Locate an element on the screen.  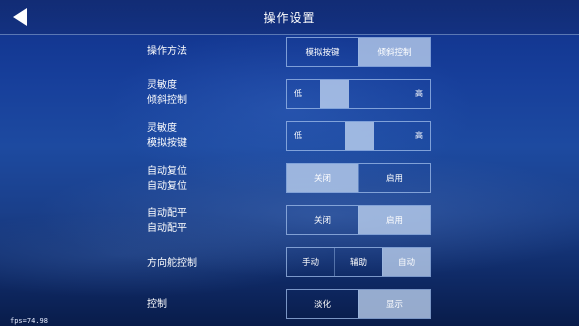
tilt-sensitivity-slider: 低 高 is located at coordinates (358, 94).